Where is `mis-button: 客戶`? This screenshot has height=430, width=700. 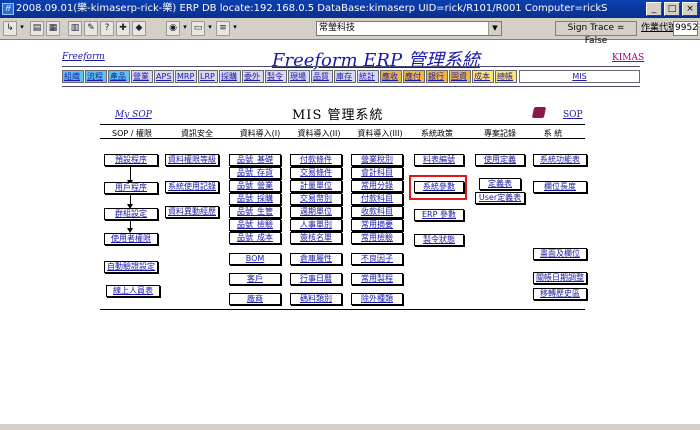 mis-button: 客戶 is located at coordinates (255, 279).